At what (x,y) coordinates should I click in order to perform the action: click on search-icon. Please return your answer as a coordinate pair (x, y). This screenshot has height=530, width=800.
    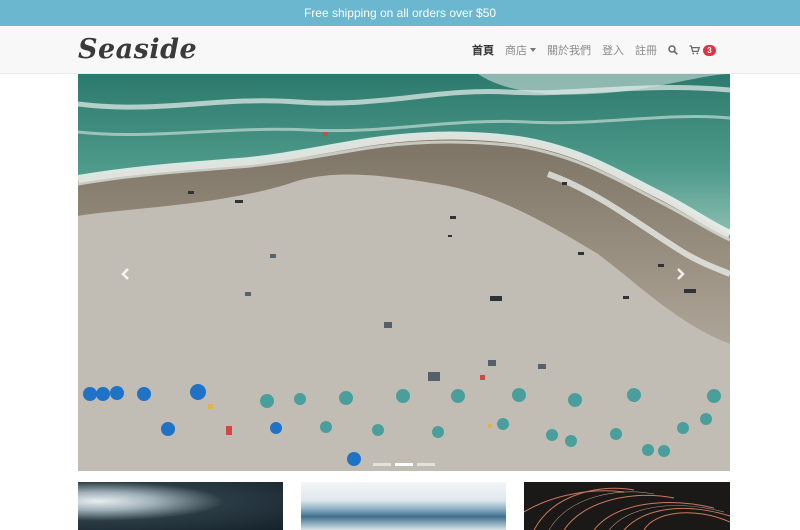
    Looking at the image, I should click on (673, 50).